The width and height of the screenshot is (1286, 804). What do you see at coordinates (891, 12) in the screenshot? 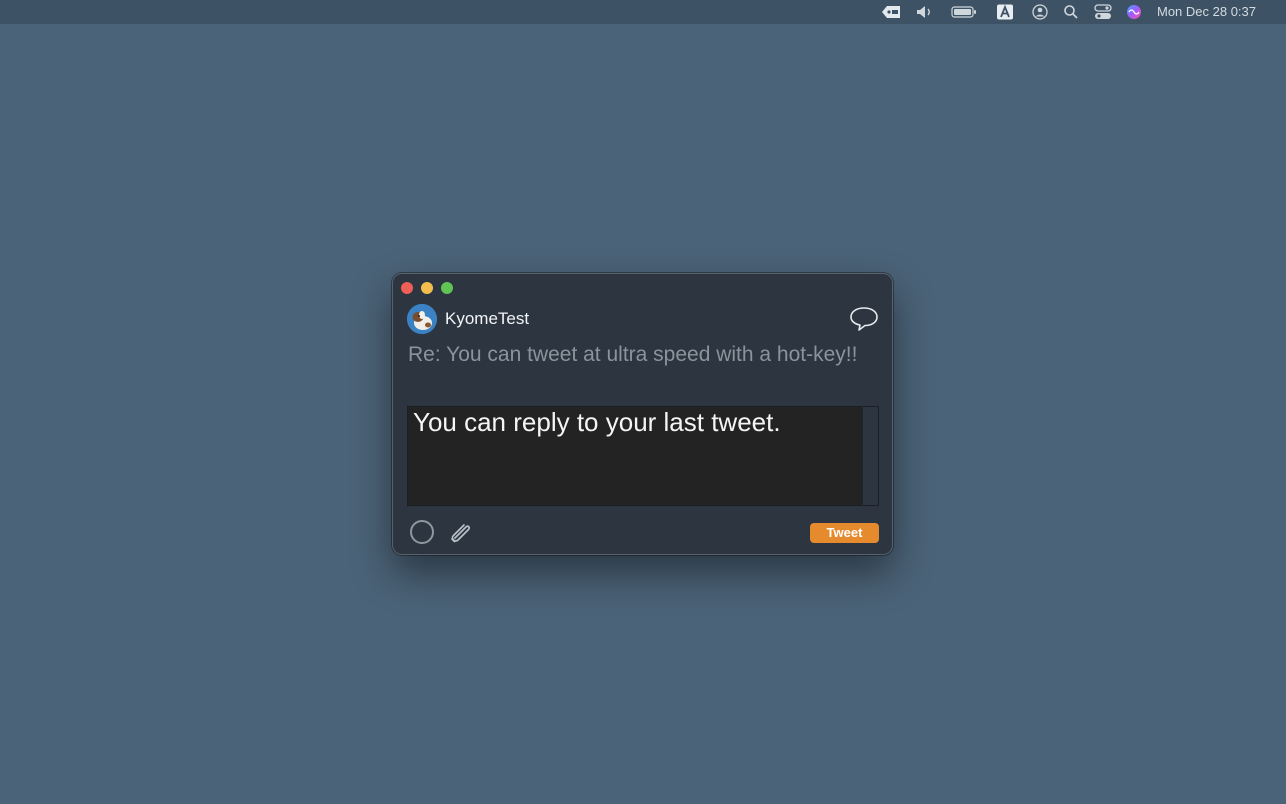
I see `tag-icon` at bounding box center [891, 12].